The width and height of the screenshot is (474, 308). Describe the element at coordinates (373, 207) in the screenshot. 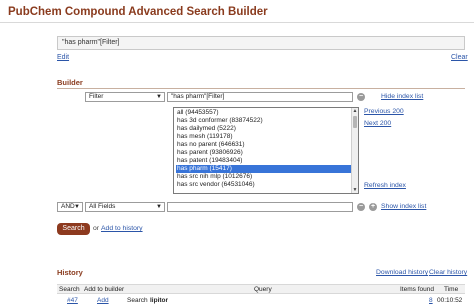

I see `add-row-icon: +` at that location.